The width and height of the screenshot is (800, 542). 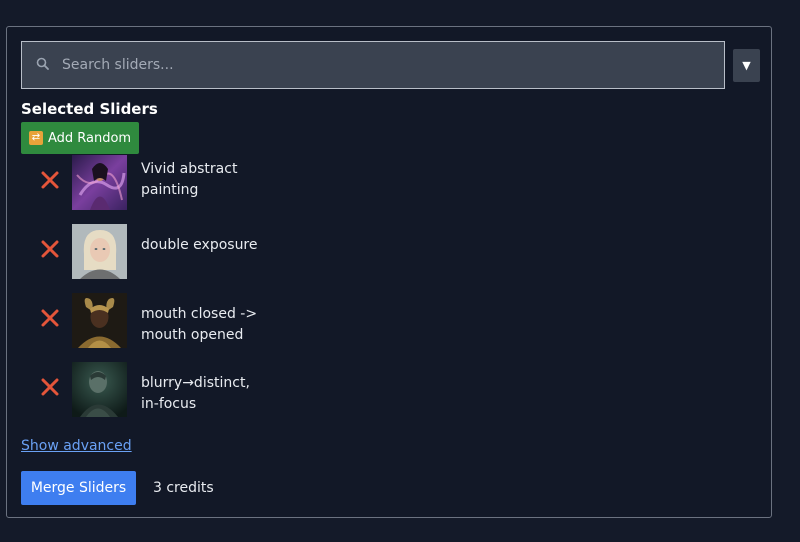 I want to click on add-random-button: ⇄ Add Random, so click(x=80, y=138).